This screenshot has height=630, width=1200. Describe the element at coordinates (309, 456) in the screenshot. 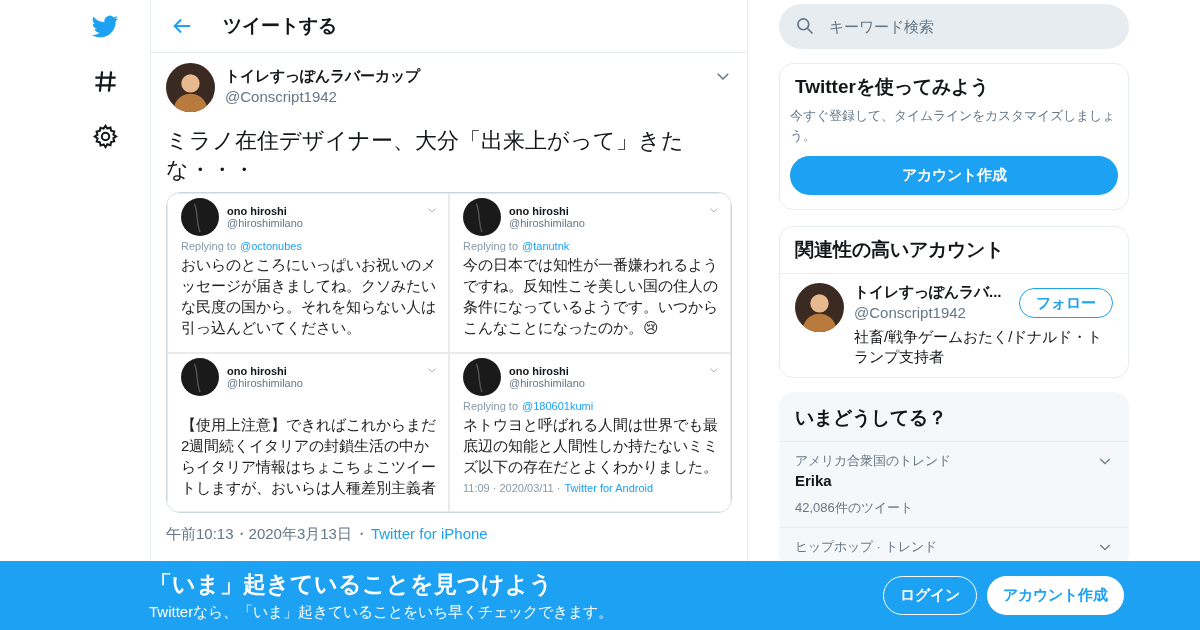

I see `post-text: 【使用上注意】できればこれからまだ2週間続くイタリアの封鎖生活の中からイタリア情報はちょこちょこツイートしますが、おいらは人種差別主義者` at that location.